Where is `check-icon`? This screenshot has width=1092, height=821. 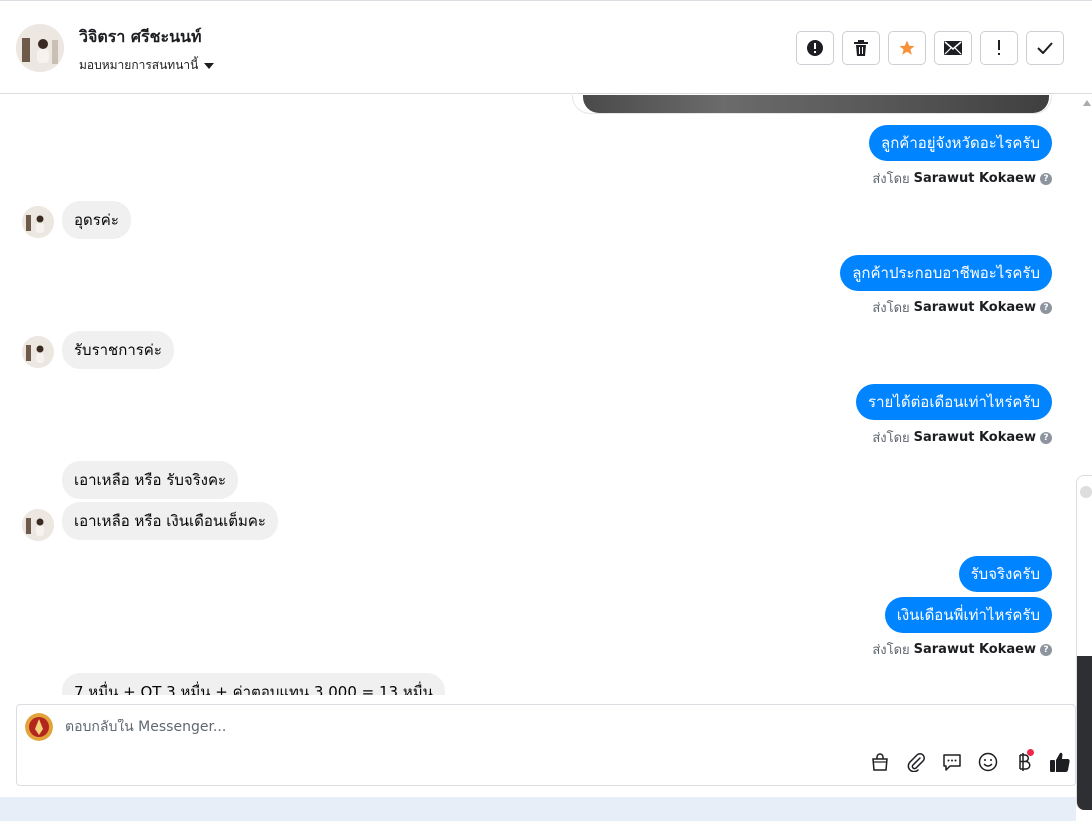
check-icon is located at coordinates (1045, 48).